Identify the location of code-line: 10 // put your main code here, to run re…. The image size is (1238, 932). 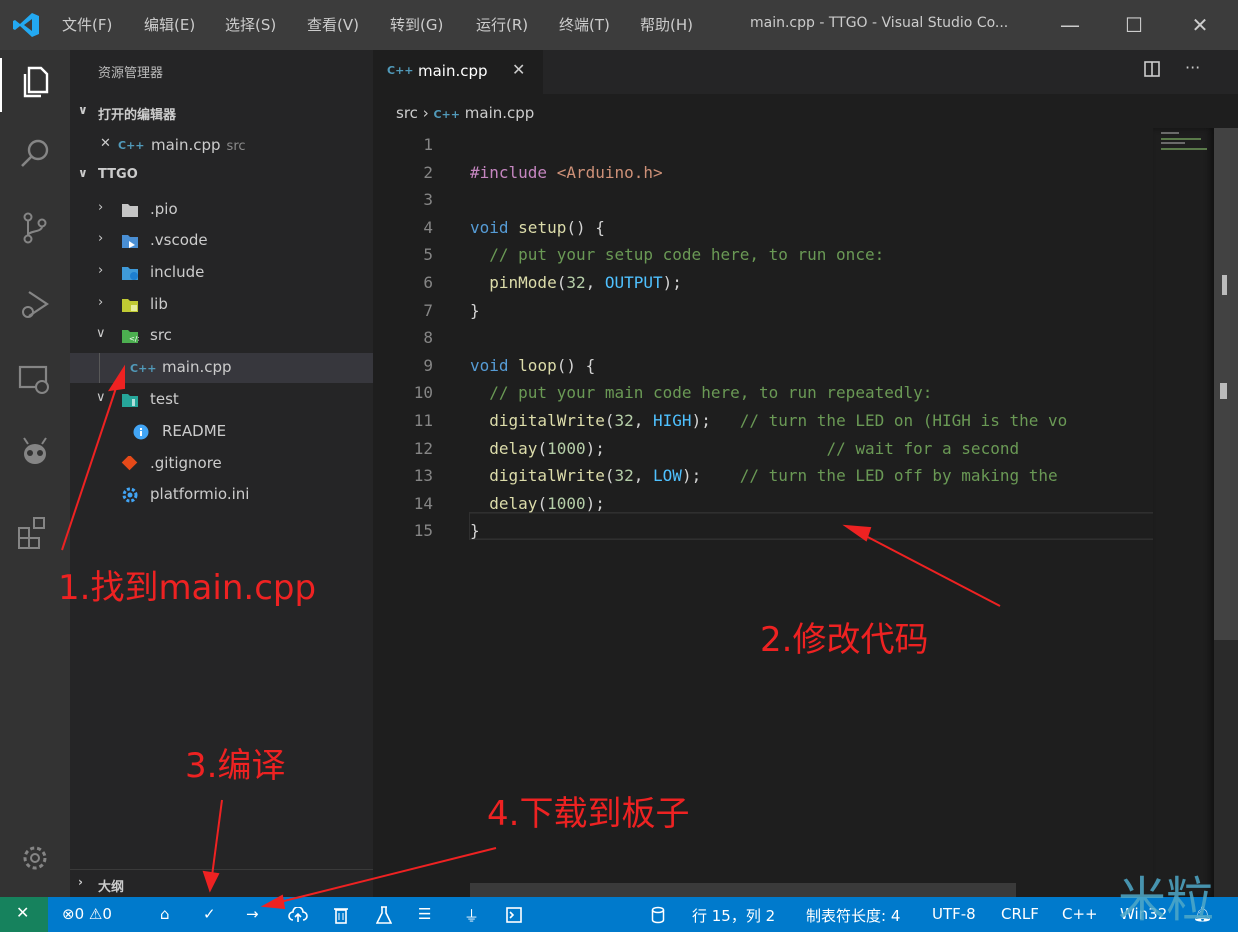
(763, 393).